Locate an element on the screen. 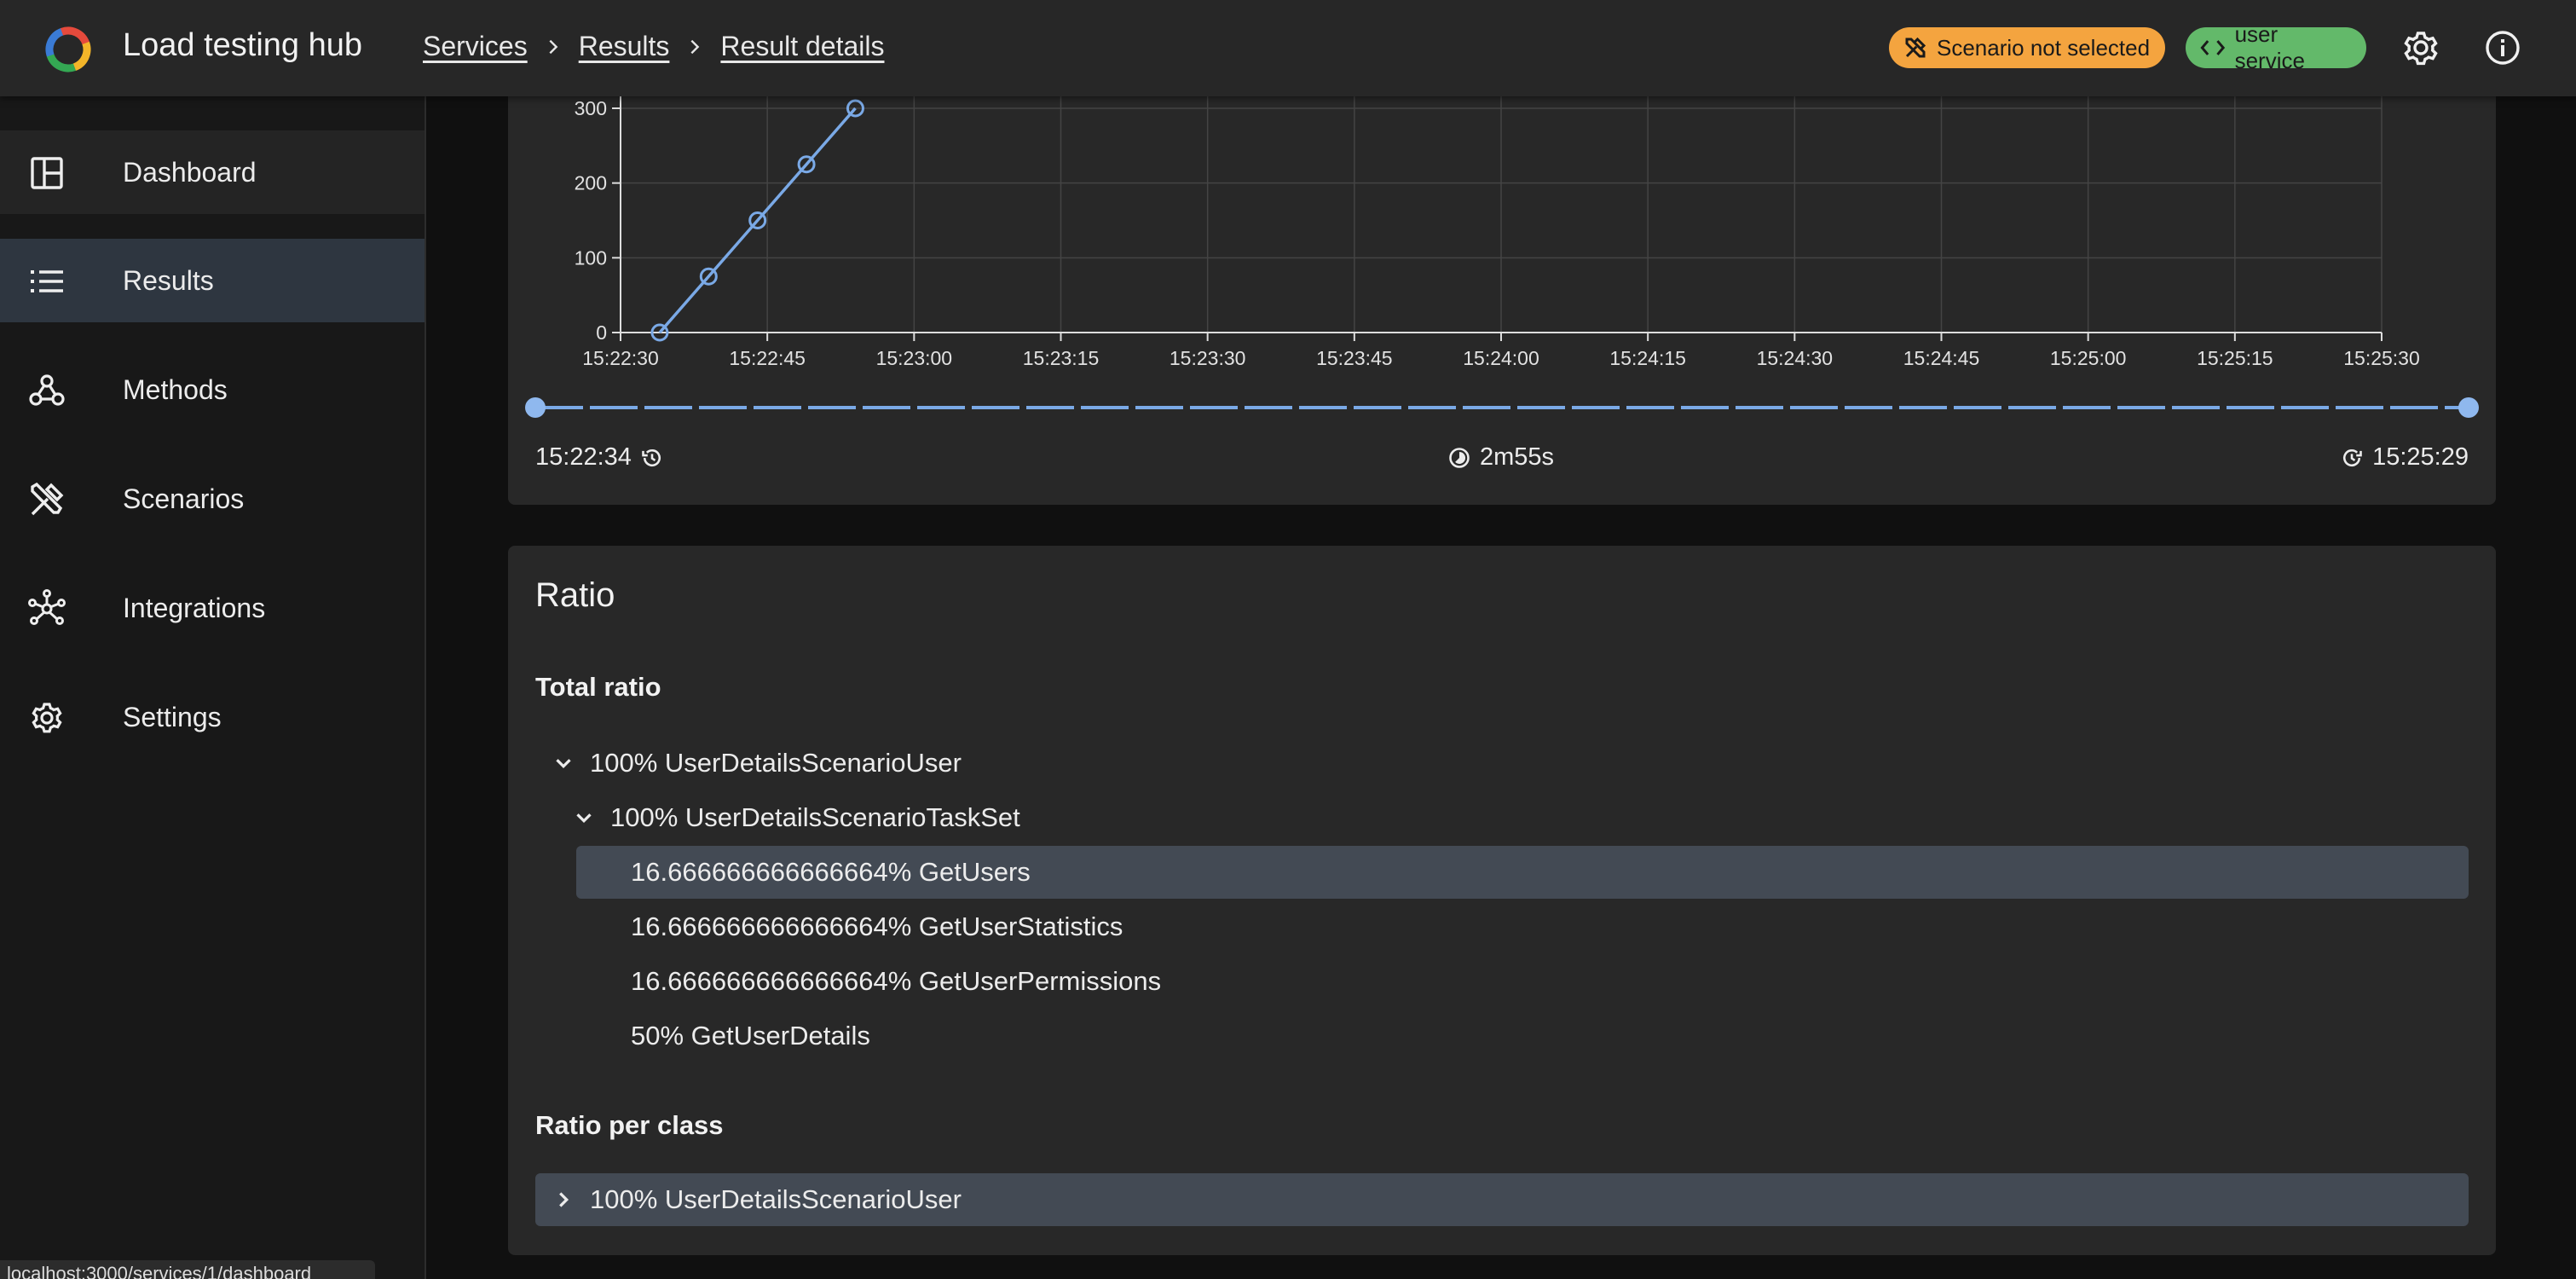 Image resolution: width=2576 pixels, height=1279 pixels. tree-item-class-scenario-user: 100% UserDetailsScenarioUser is located at coordinates (1502, 1199).